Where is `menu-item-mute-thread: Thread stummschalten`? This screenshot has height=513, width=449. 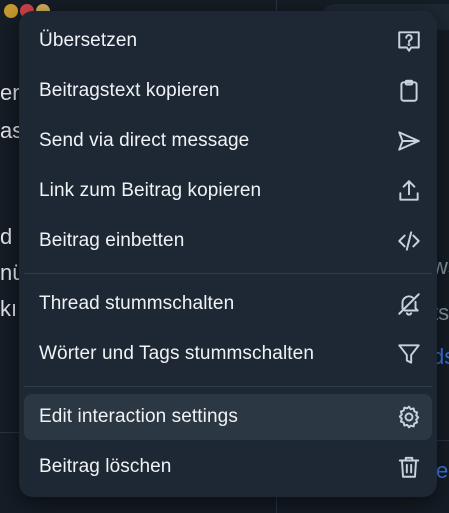 menu-item-mute-thread: Thread stummschalten is located at coordinates (228, 304).